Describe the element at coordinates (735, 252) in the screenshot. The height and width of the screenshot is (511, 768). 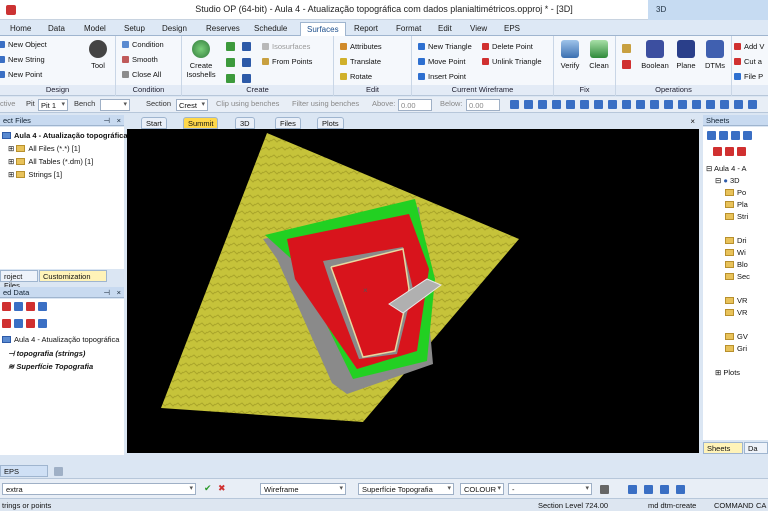
I see `sheet-item-wi: Wi` at that location.